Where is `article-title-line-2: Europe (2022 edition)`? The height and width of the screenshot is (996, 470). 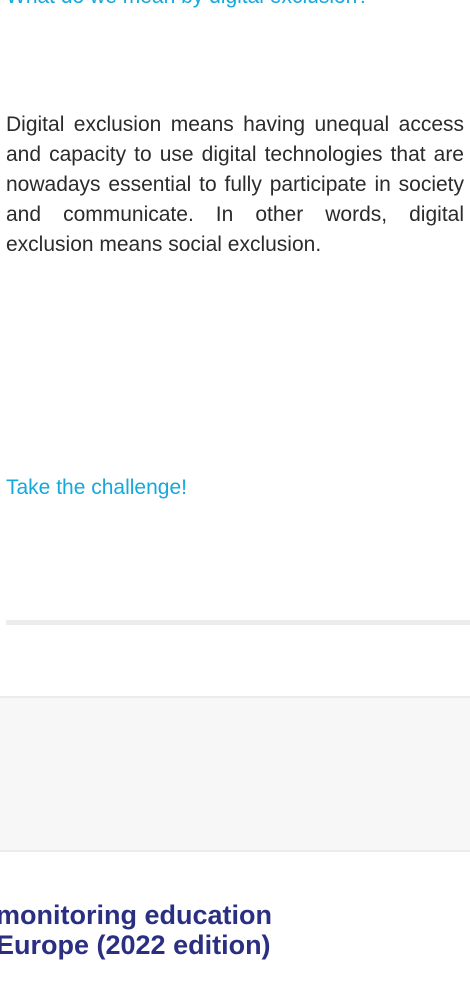
article-title-line-2: Europe (2022 edition) is located at coordinates (135, 945).